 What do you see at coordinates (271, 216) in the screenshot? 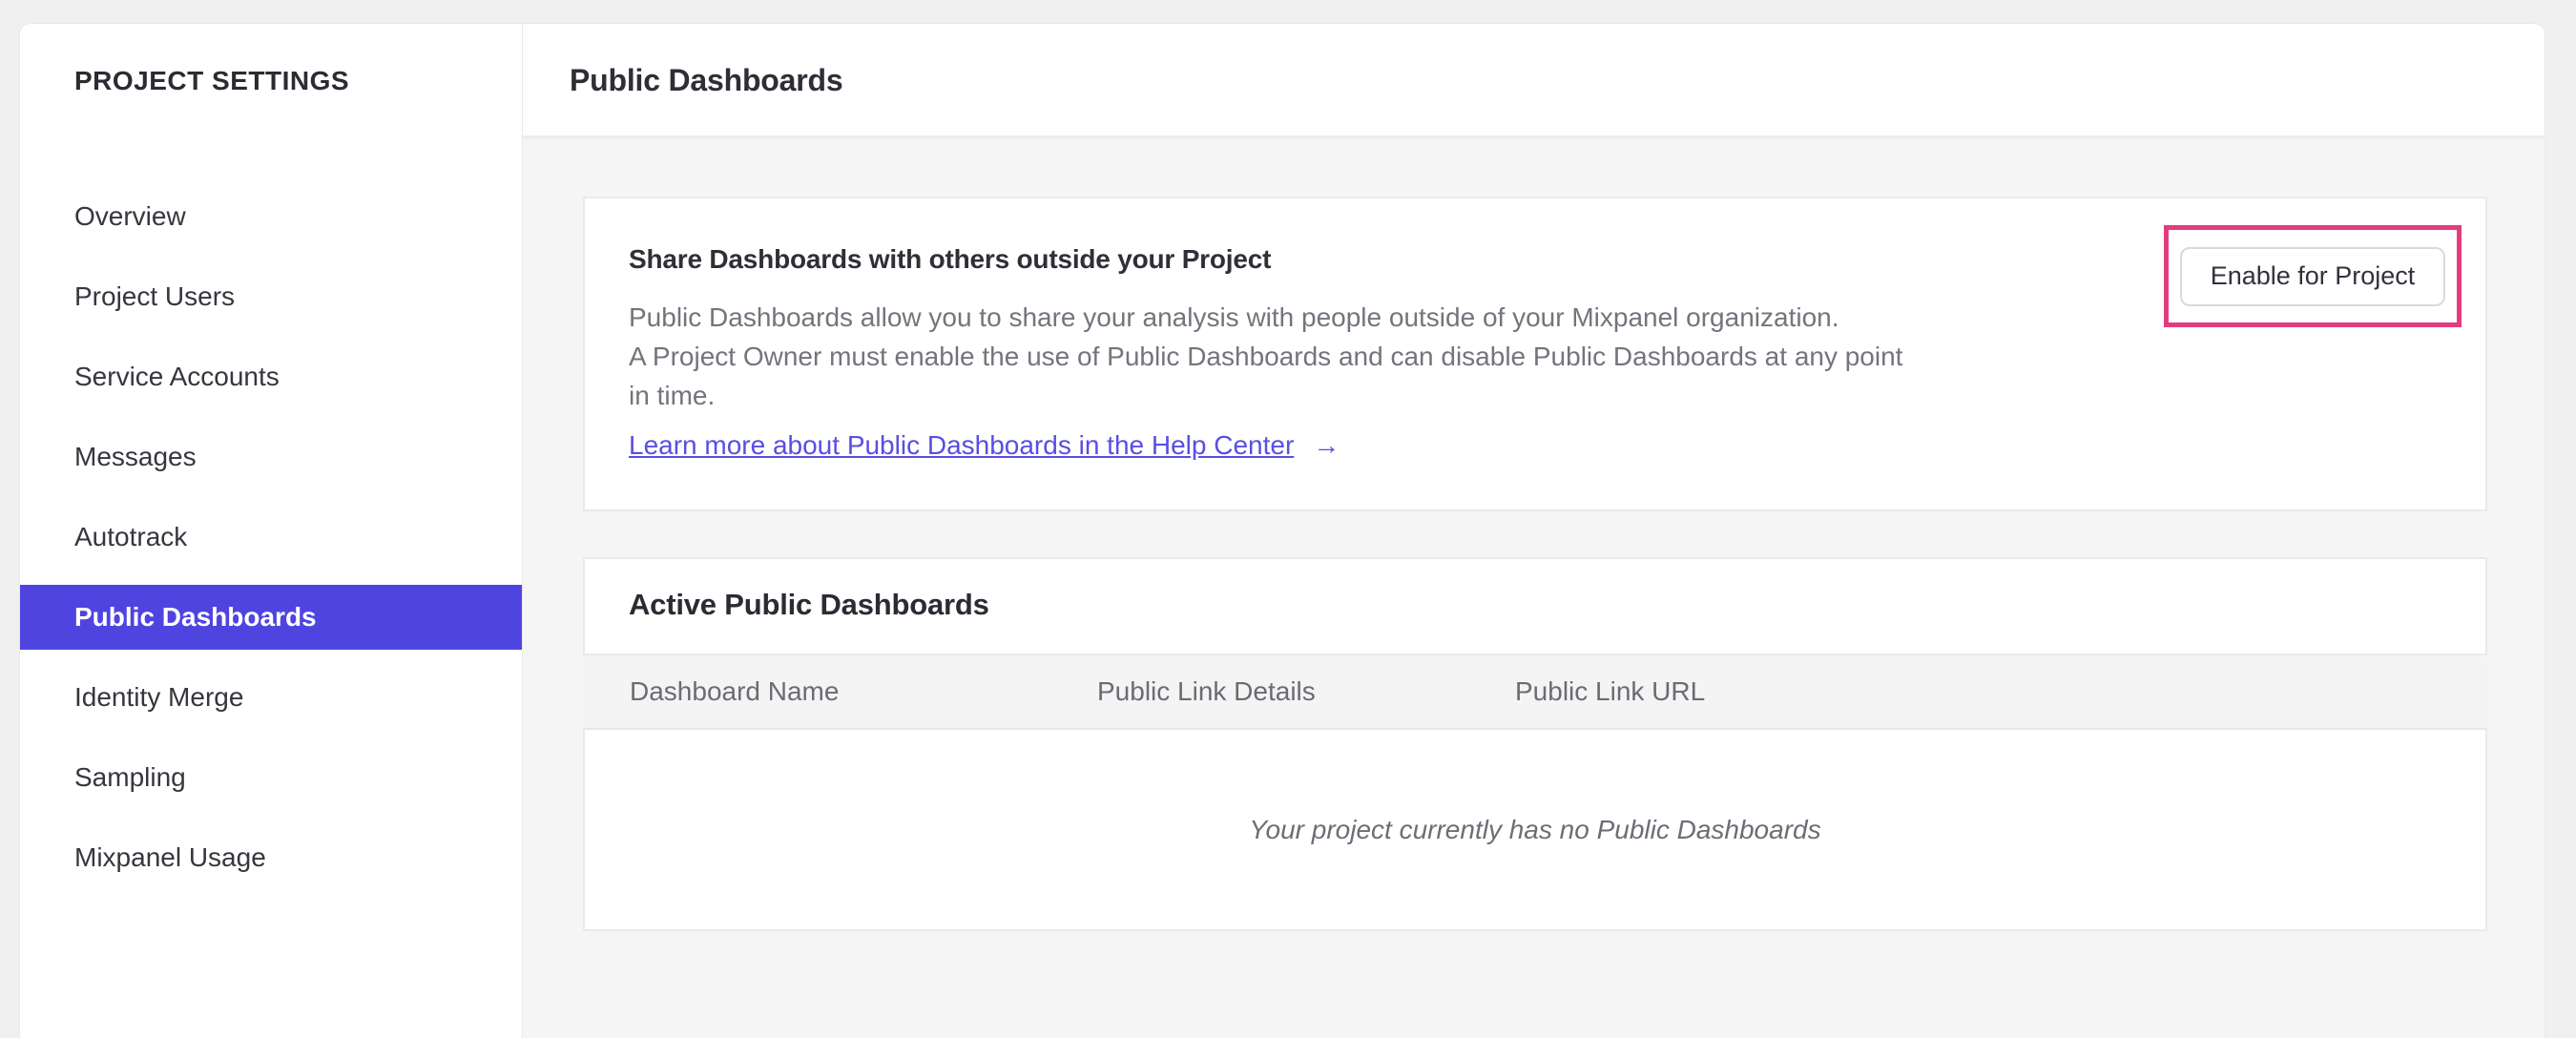
I see `sidebar-item-overview: Overview` at bounding box center [271, 216].